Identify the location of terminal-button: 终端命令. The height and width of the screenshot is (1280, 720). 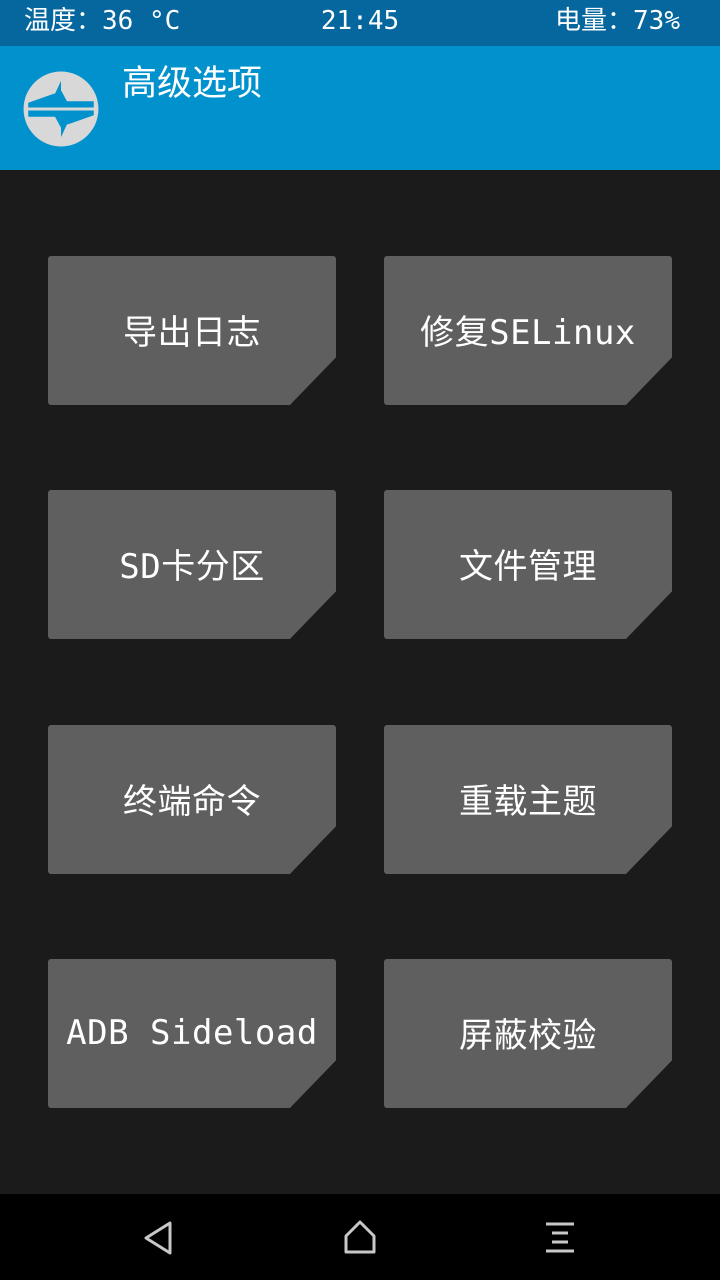
(192, 799).